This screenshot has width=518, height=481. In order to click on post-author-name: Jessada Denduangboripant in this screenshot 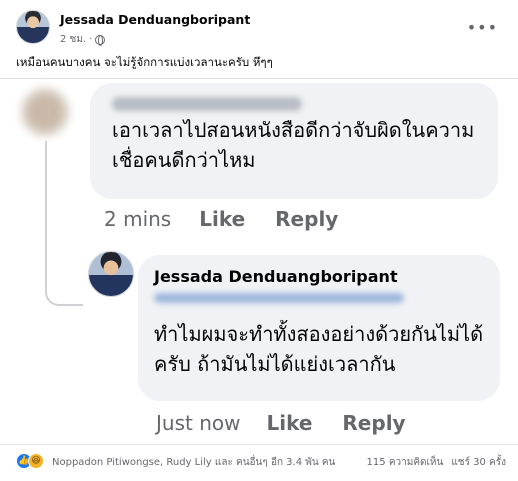, I will do `click(155, 19)`.